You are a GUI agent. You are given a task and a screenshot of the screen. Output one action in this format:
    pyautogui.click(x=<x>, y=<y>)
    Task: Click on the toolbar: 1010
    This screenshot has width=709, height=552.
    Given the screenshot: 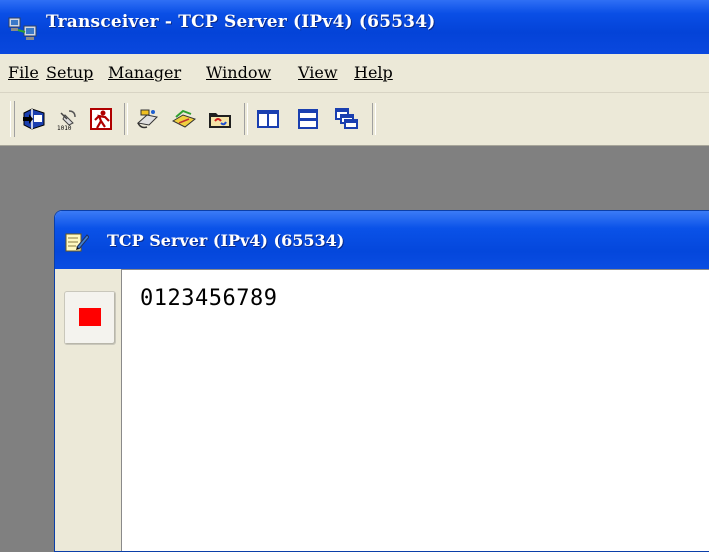 What is the action you would take?
    pyautogui.click(x=354, y=119)
    